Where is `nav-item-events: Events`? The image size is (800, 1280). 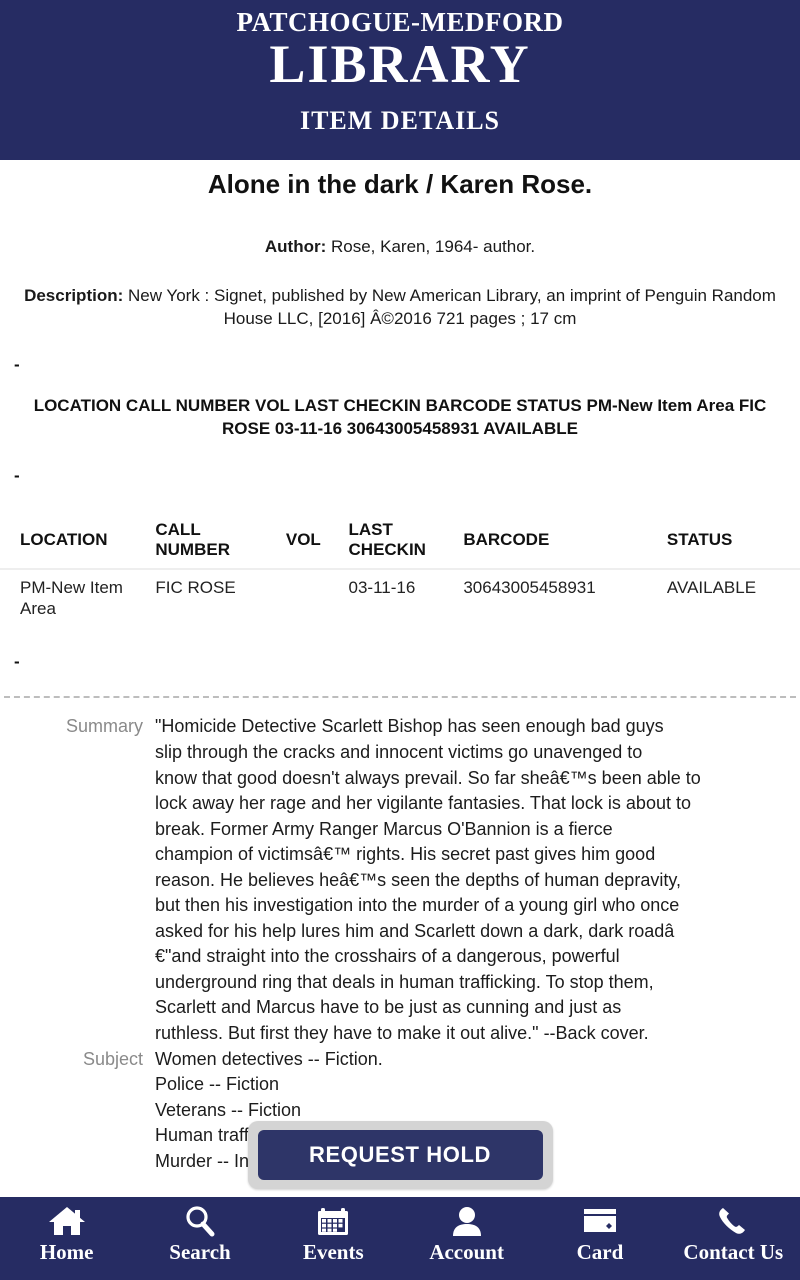 nav-item-events: Events is located at coordinates (333, 1231).